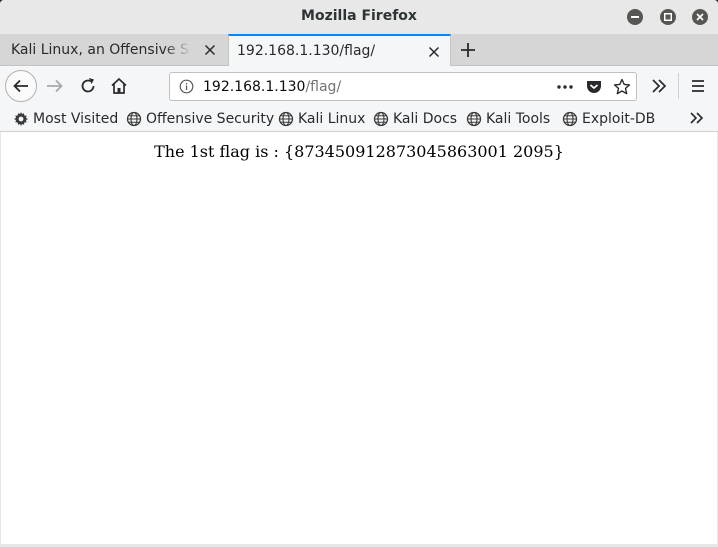 The height and width of the screenshot is (547, 718). What do you see at coordinates (468, 50) in the screenshot?
I see `new-tab-icon` at bounding box center [468, 50].